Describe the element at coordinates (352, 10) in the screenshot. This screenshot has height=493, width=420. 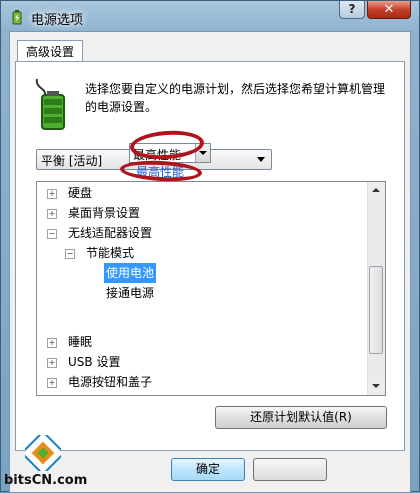
I see `help-button: ?` at that location.